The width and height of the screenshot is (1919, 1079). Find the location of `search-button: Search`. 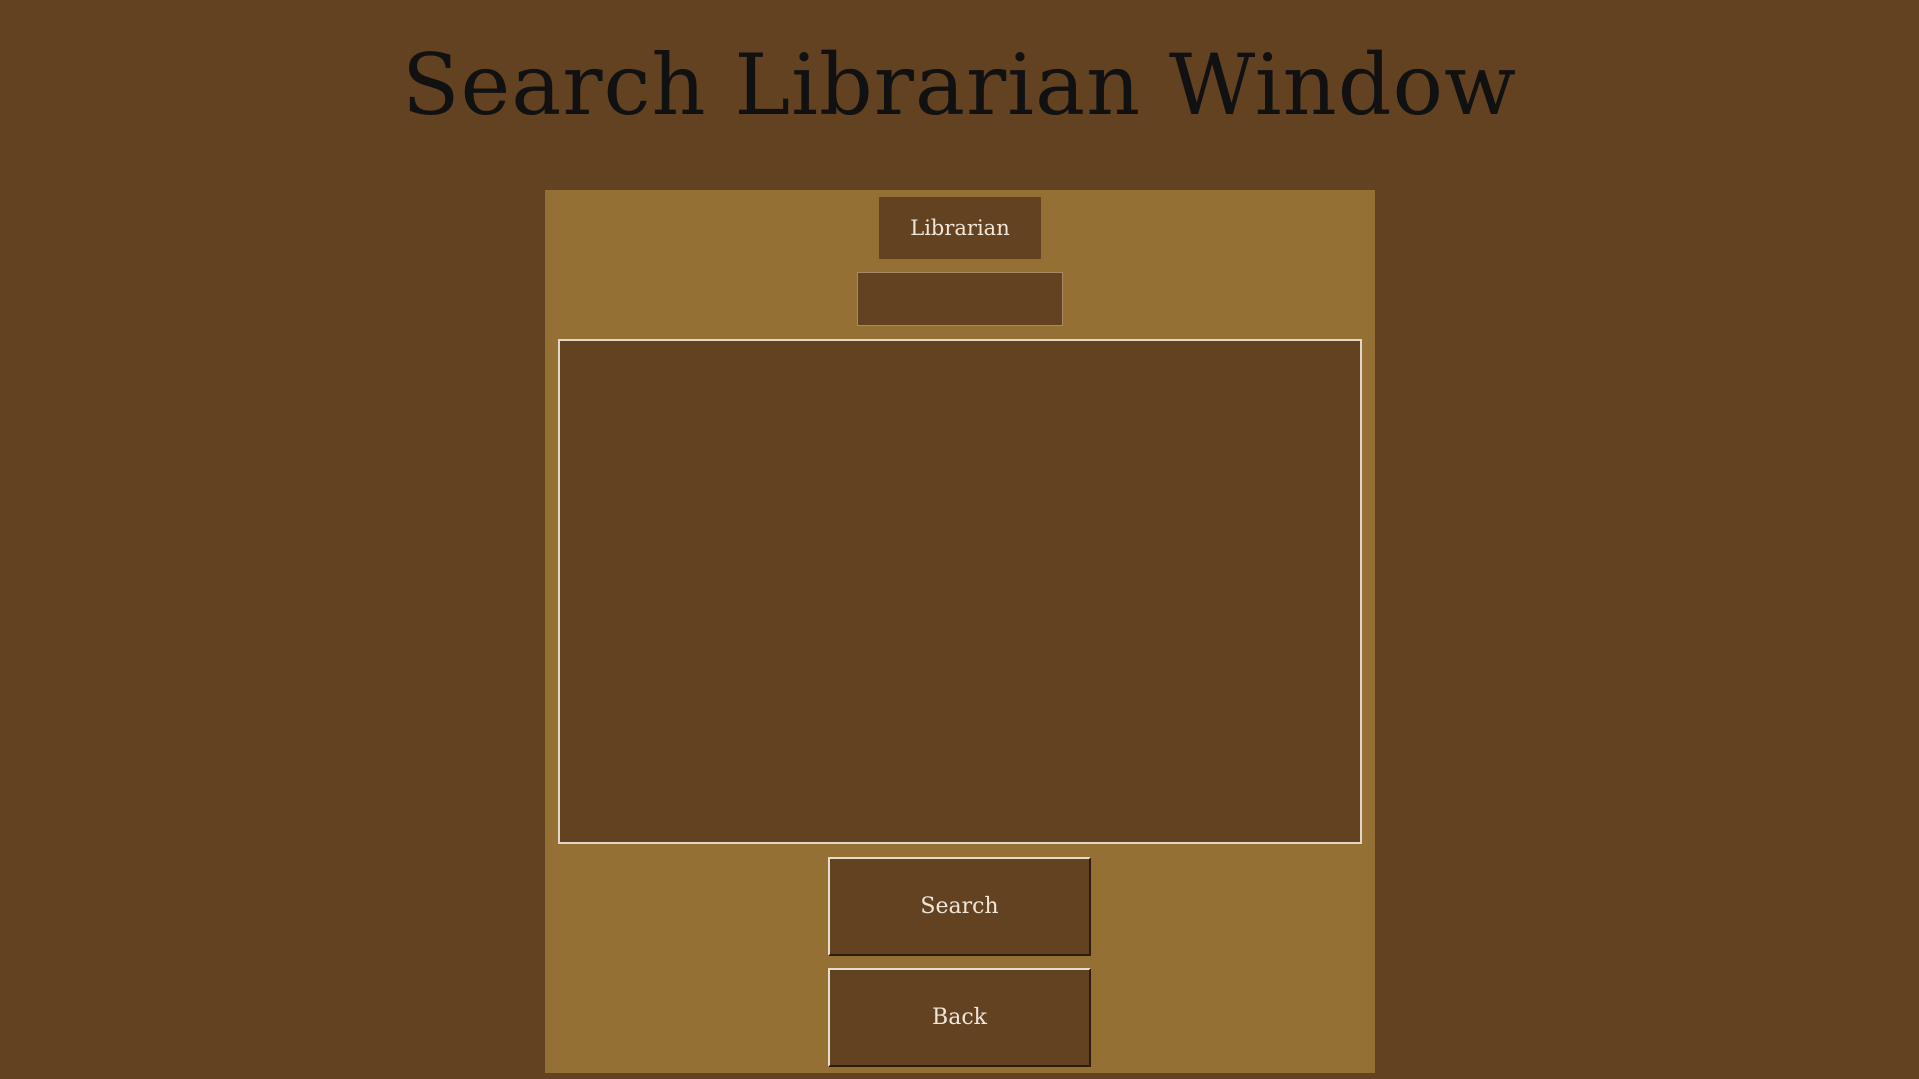

search-button: Search is located at coordinates (959, 906).